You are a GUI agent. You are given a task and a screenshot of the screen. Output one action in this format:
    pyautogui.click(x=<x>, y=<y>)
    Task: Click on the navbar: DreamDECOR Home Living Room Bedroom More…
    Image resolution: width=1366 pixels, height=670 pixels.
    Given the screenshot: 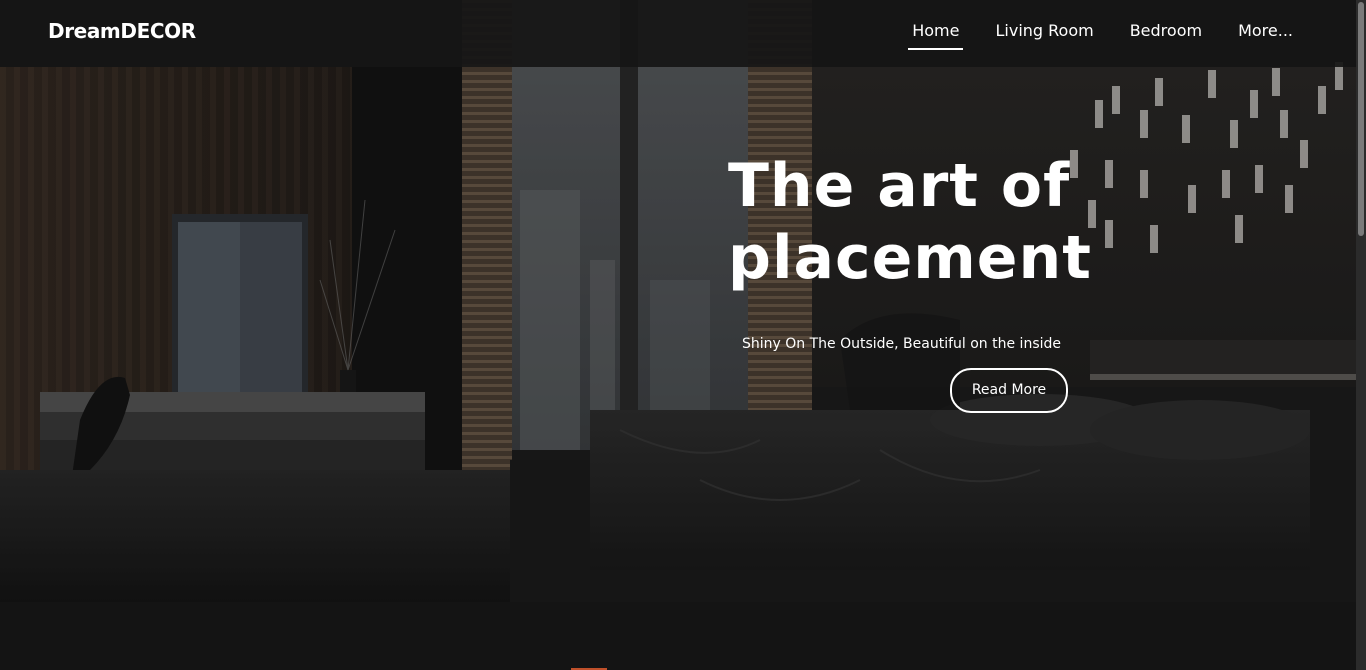 What is the action you would take?
    pyautogui.click(x=678, y=33)
    